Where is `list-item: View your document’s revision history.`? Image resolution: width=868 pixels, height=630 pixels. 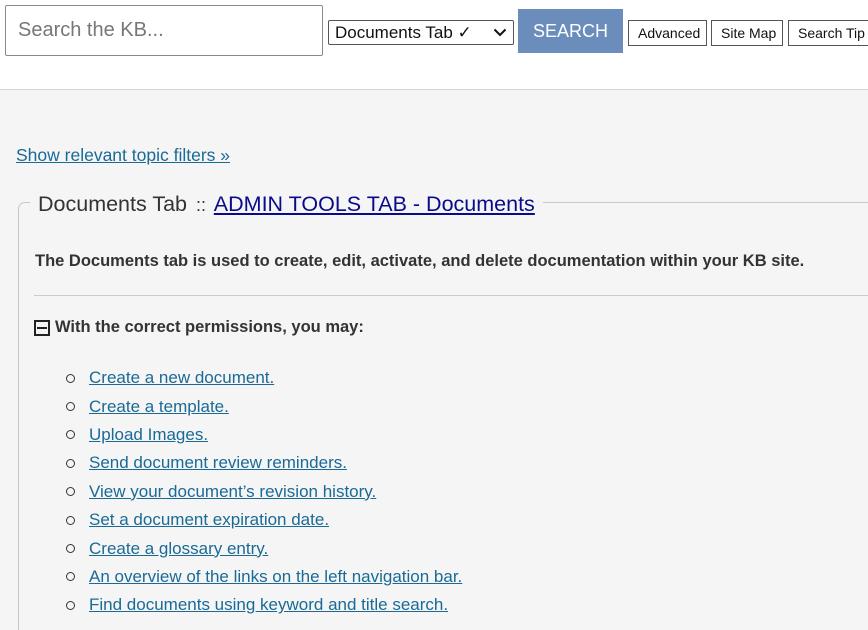
list-item: View your document’s revision history. is located at coordinates (264, 492).